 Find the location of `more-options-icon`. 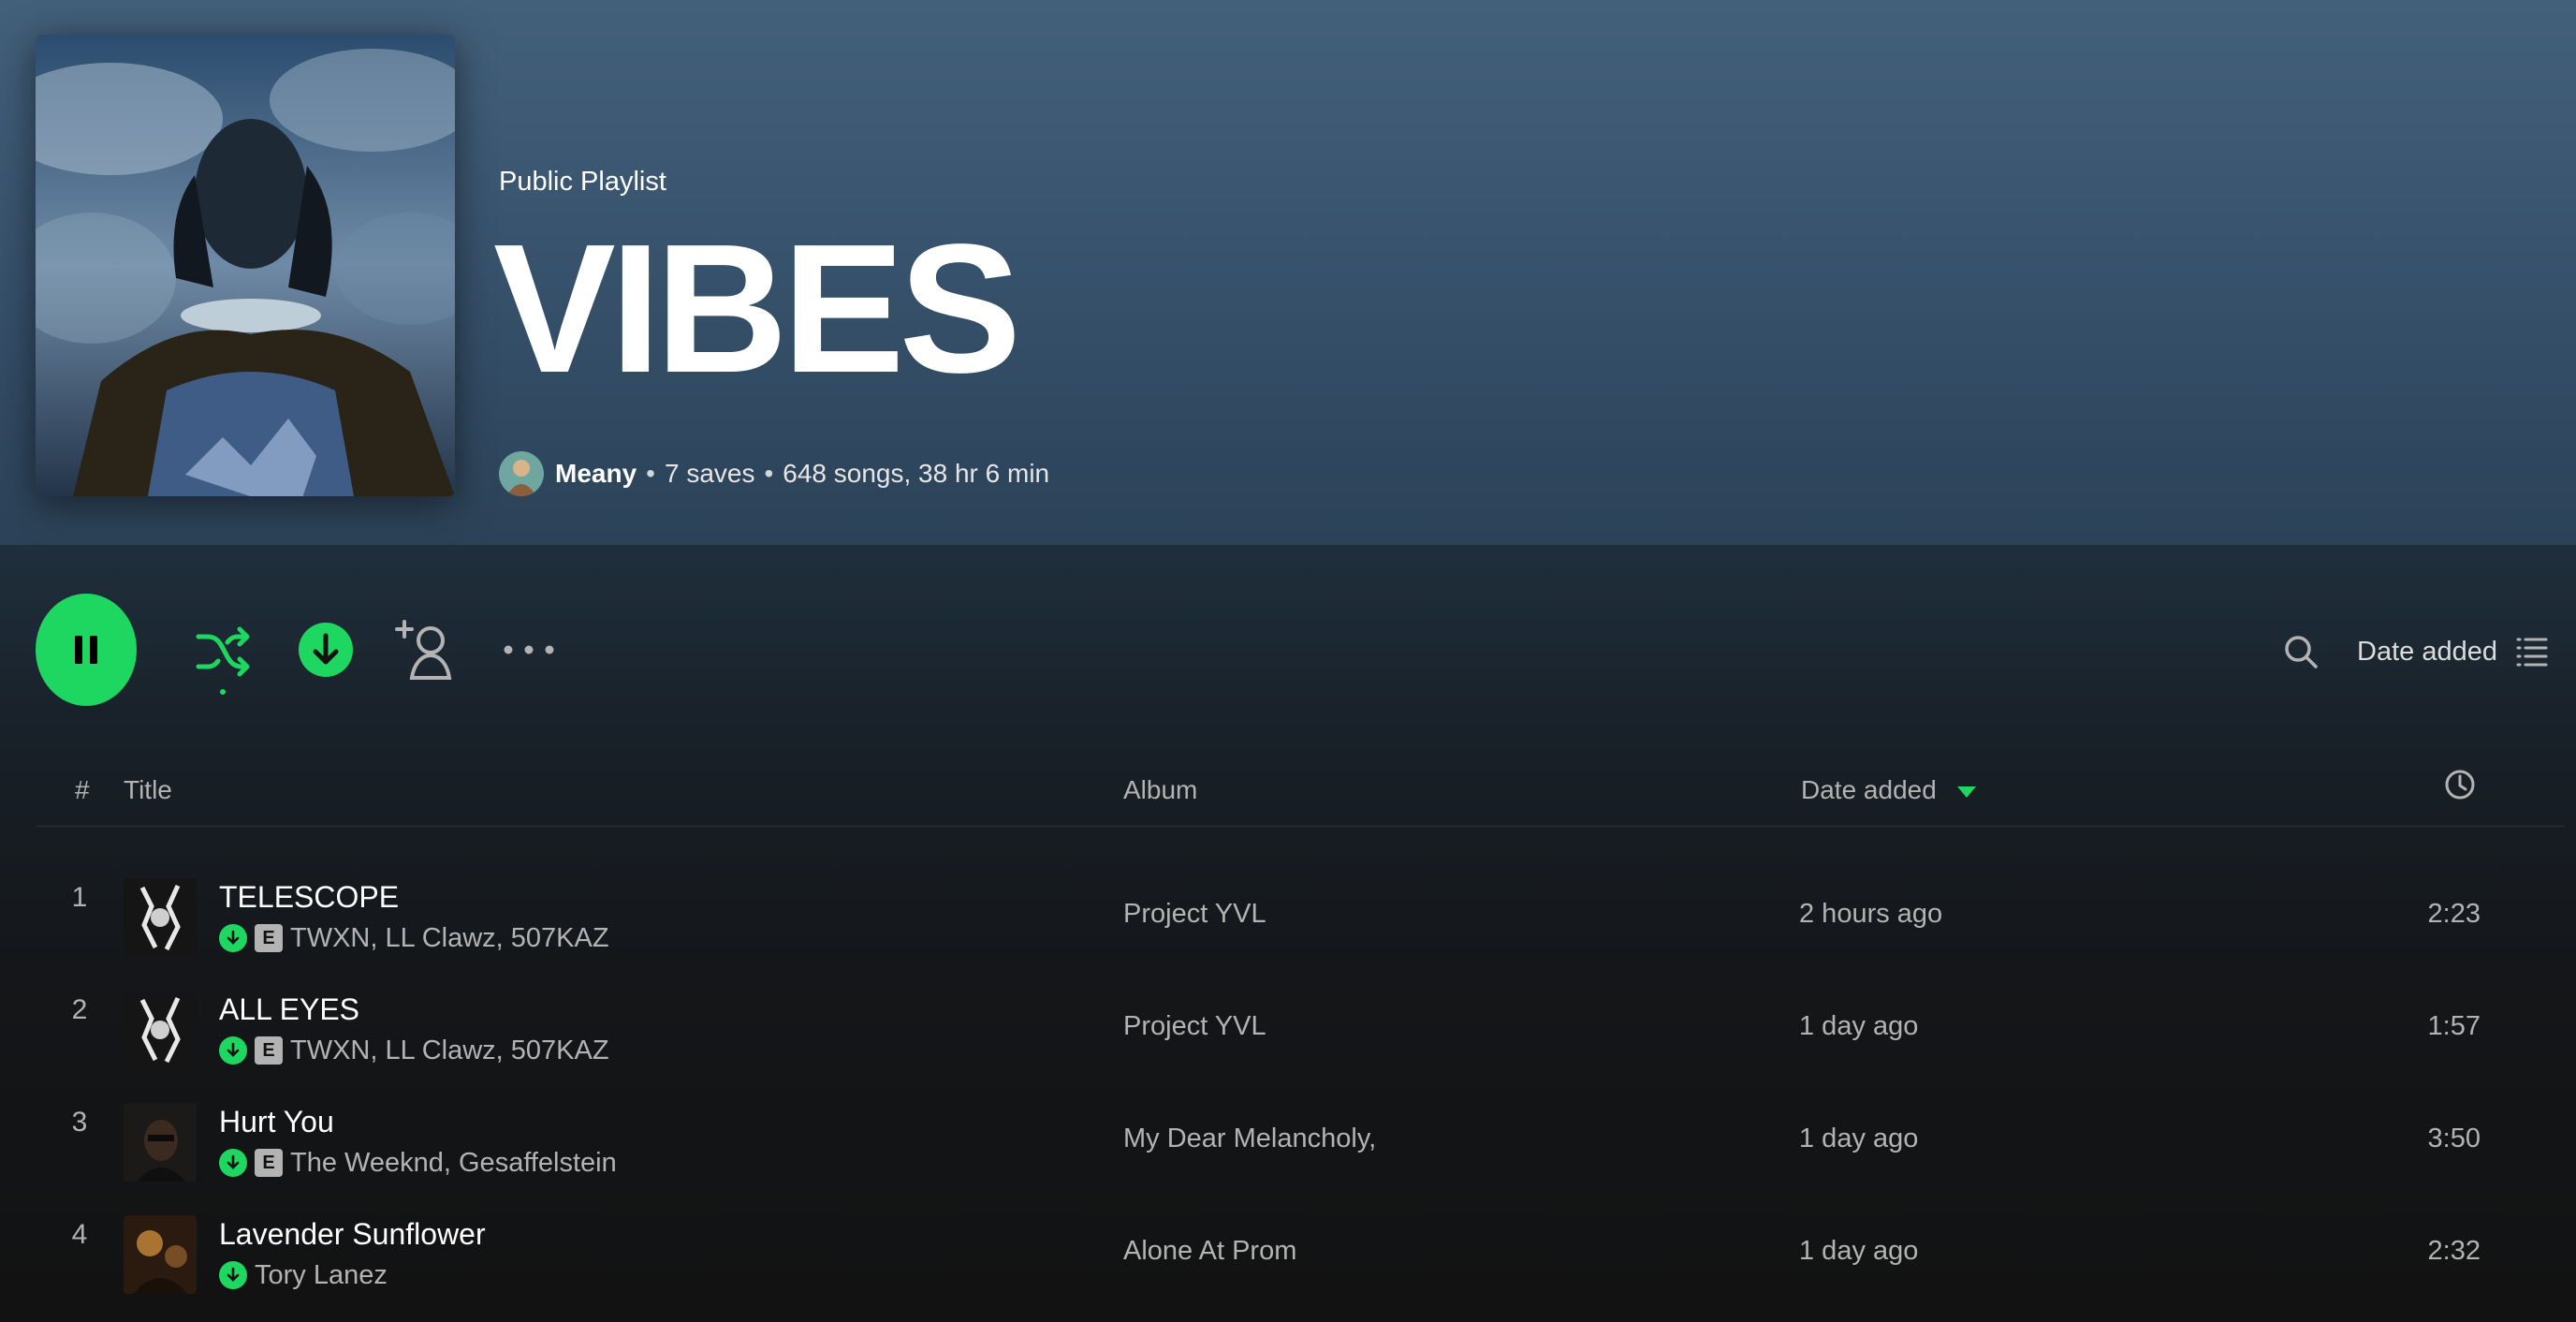

more-options-icon is located at coordinates (529, 649).